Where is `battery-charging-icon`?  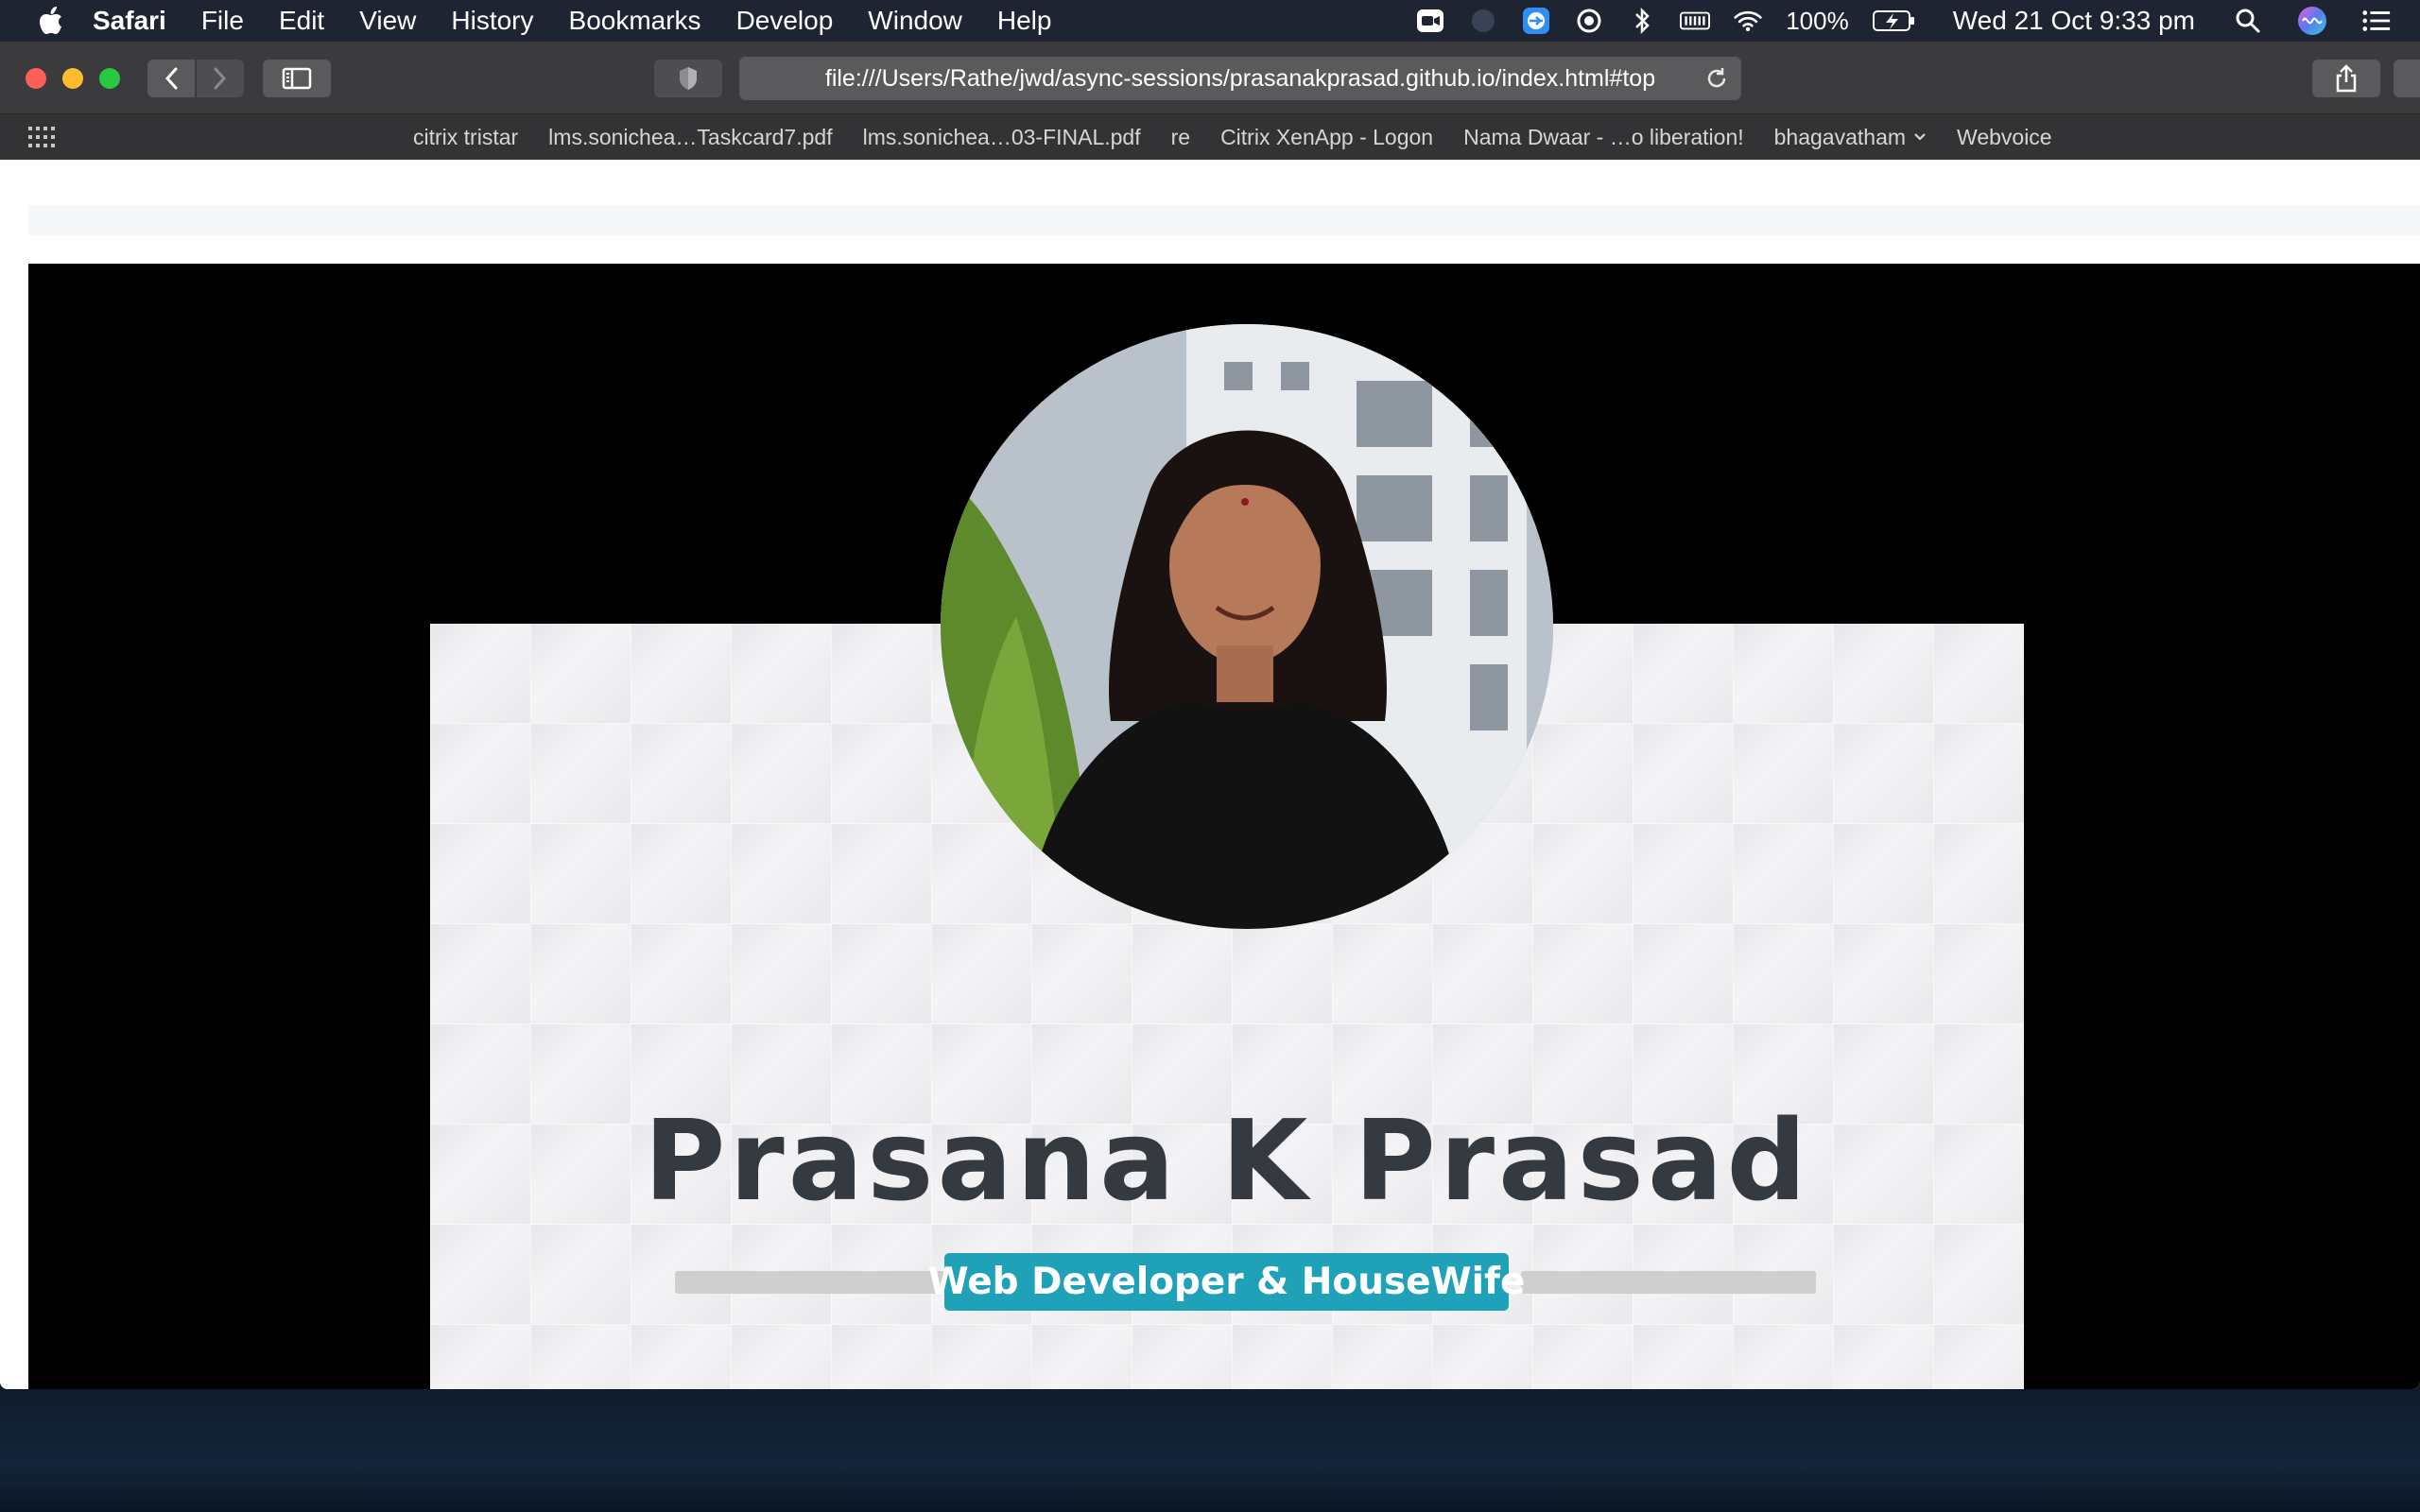
battery-charging-icon is located at coordinates (1894, 21).